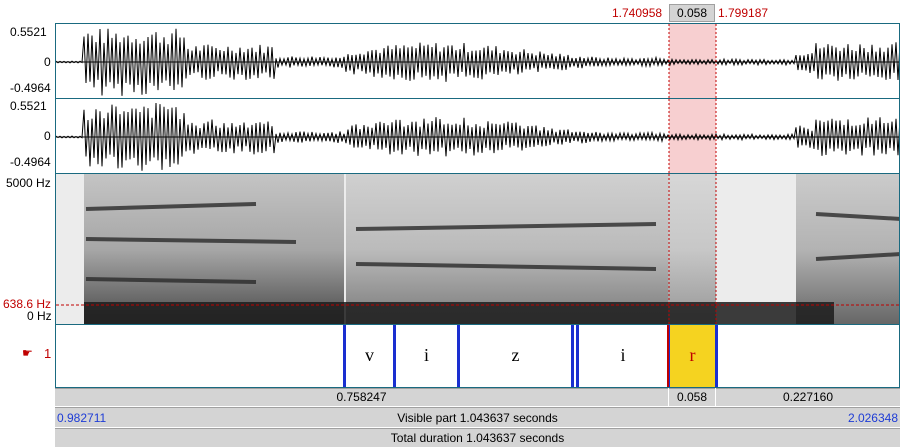 The width and height of the screenshot is (900, 448). Describe the element at coordinates (515, 355) in the screenshot. I see `interval-label: z` at that location.